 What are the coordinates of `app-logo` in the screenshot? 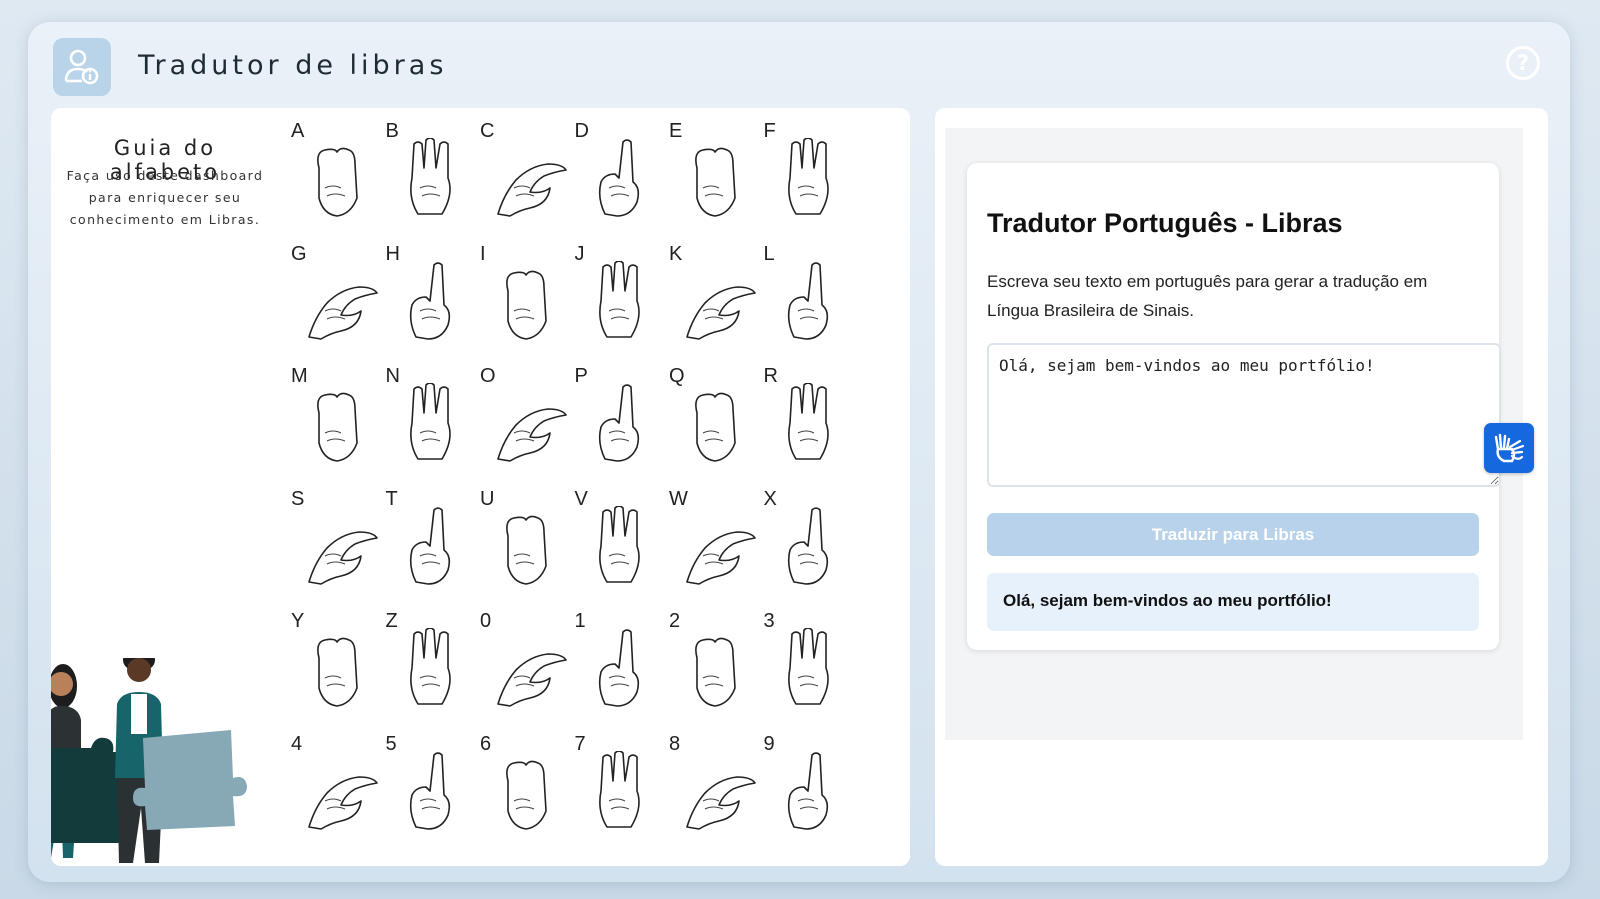 It's located at (82, 67).